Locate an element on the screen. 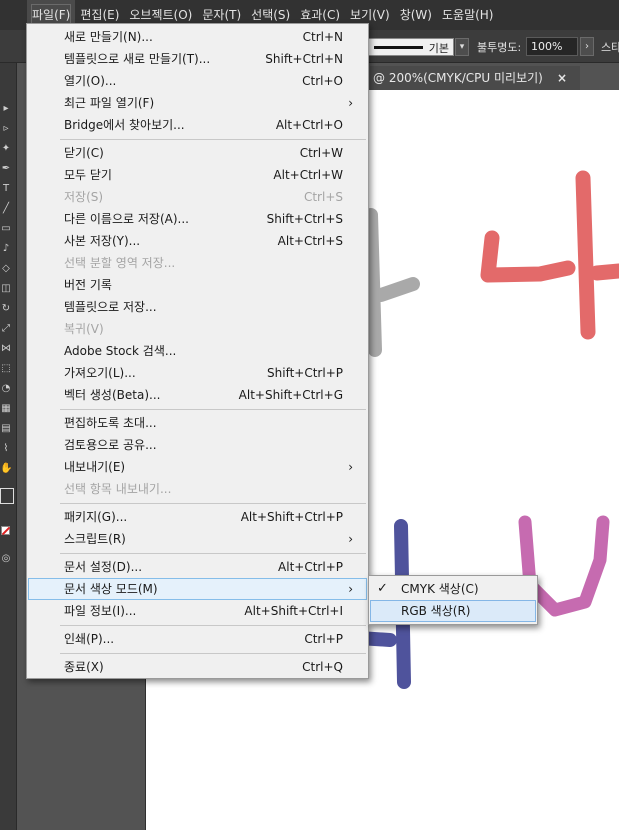  menu-item-version-history: 버전 기록 is located at coordinates (197, 285).